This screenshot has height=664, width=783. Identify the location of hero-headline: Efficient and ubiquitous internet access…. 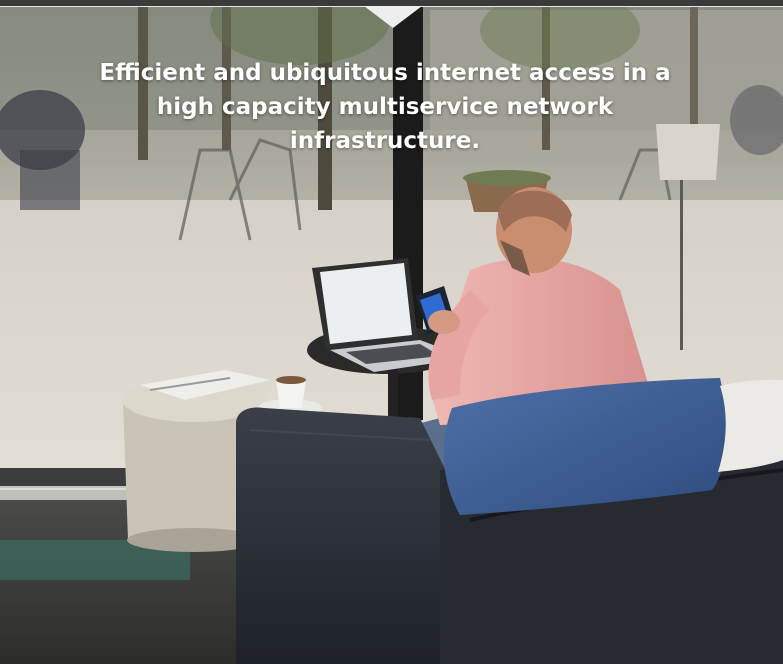
(385, 107).